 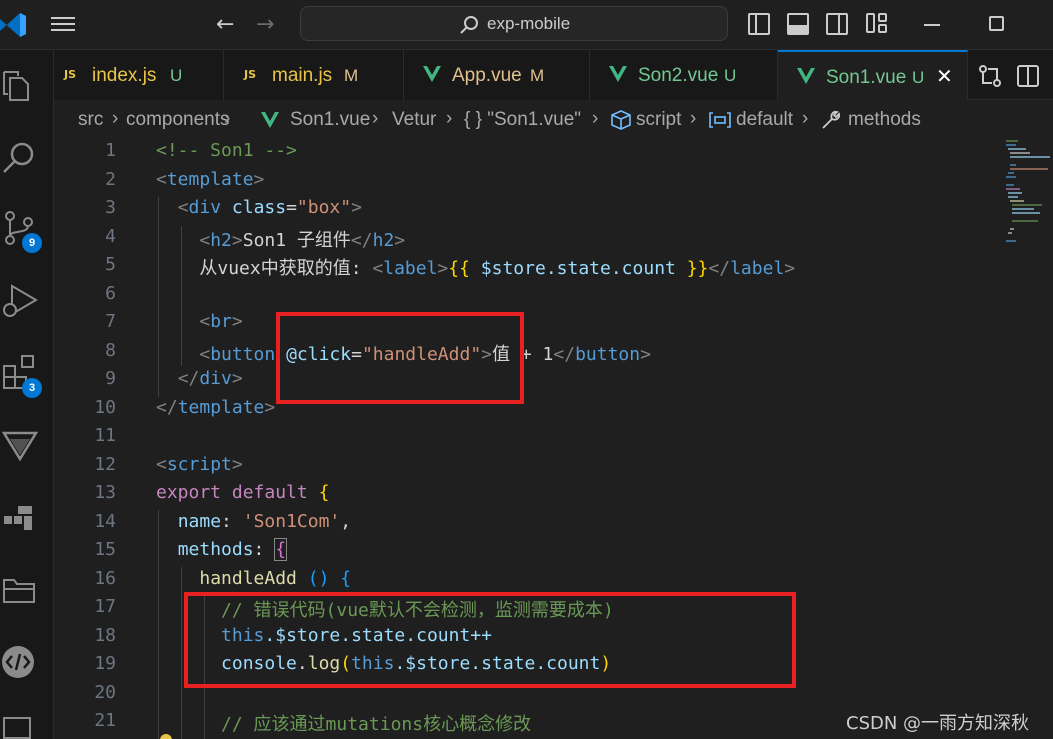 What do you see at coordinates (110, 378) in the screenshot?
I see `line-number: 9` at bounding box center [110, 378].